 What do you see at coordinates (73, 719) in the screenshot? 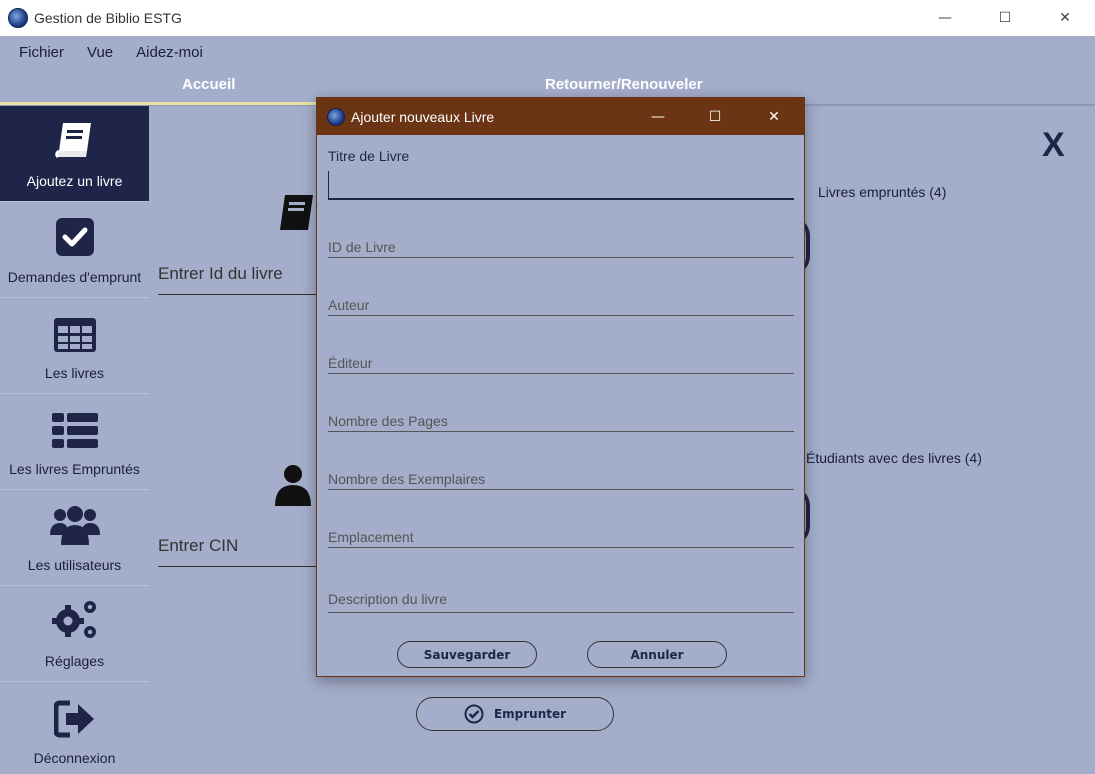
I see `logout-icon` at bounding box center [73, 719].